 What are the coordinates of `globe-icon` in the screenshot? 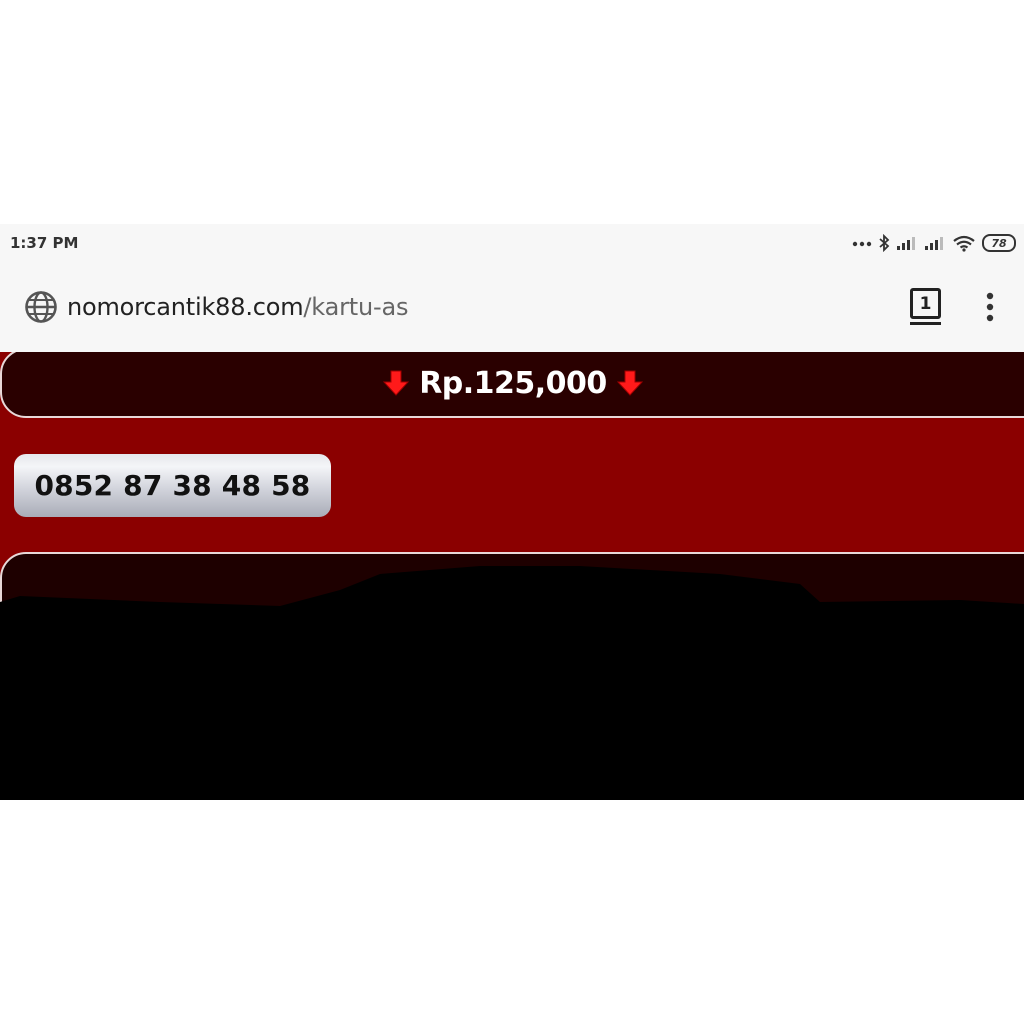 It's located at (41, 307).